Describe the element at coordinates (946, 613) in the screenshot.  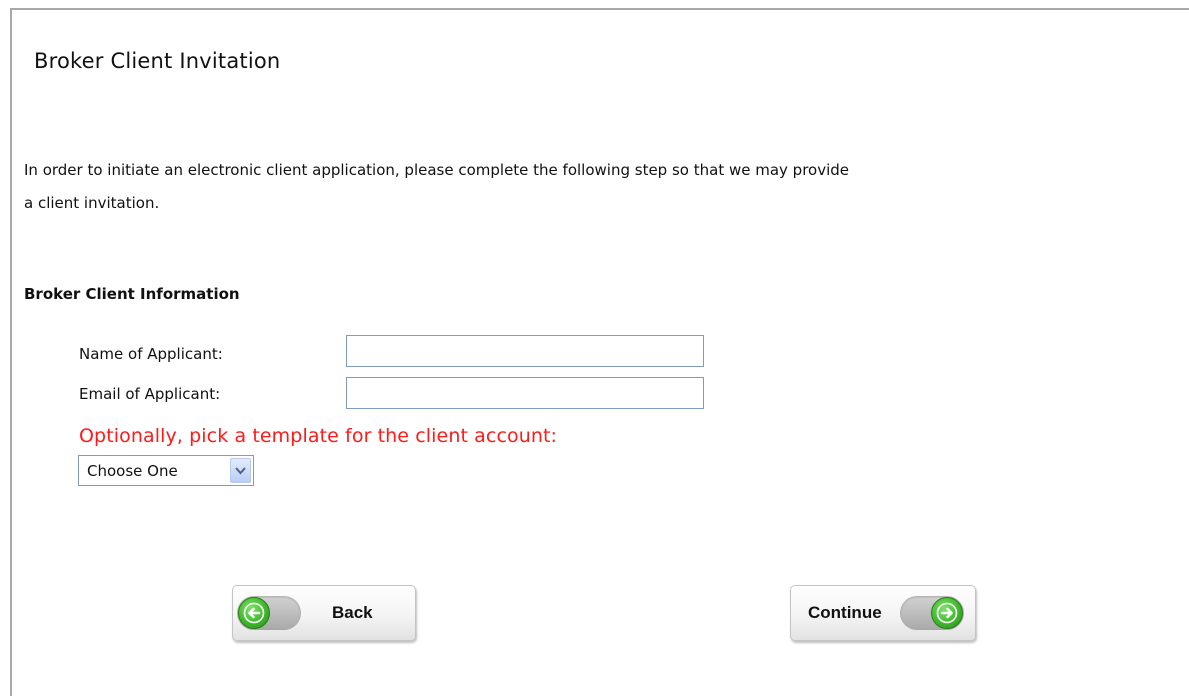
I see `arrow-right-icon` at that location.